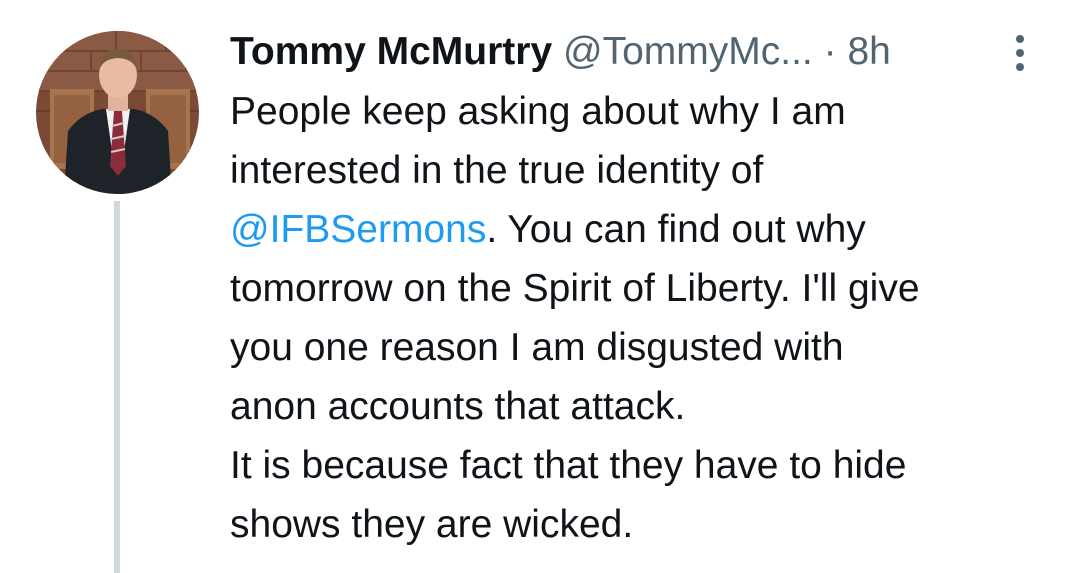 This screenshot has width=1080, height=573. I want to click on tweet-line: @IFBSermons. You can find out why, so click(640, 229).